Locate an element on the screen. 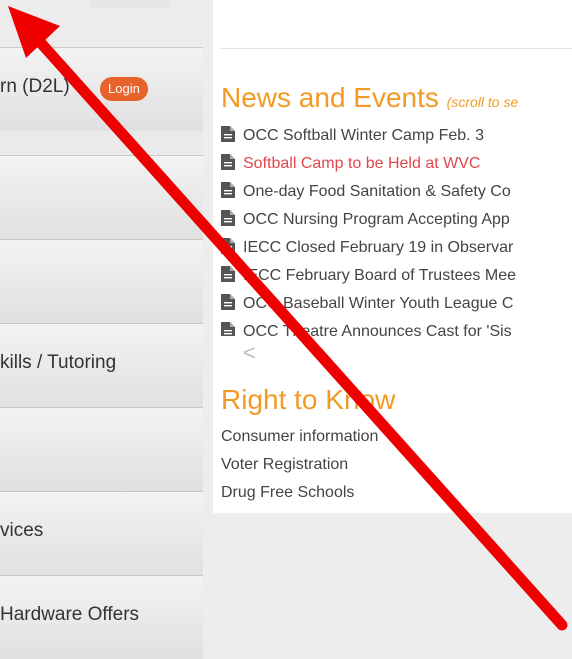  news-item: One-day Food Sanitation & Safety Co is located at coordinates (366, 194).